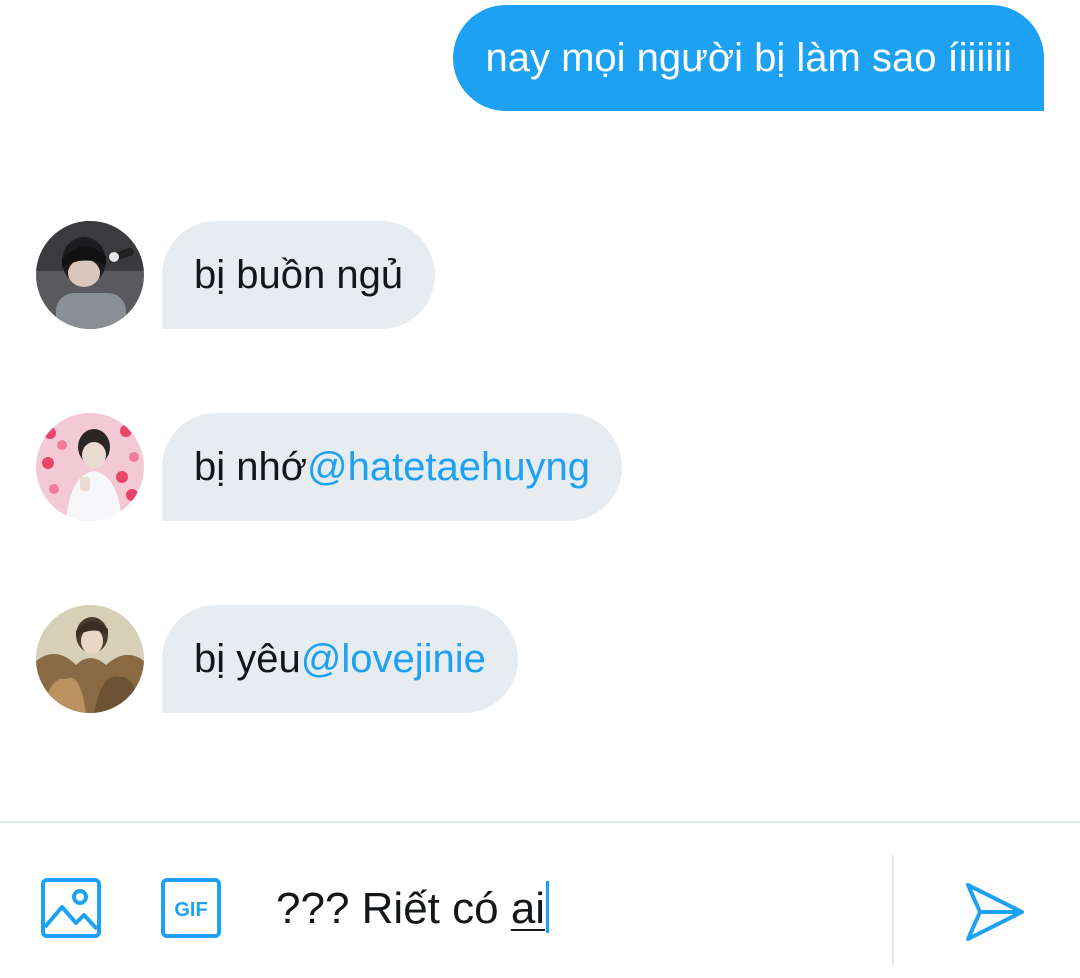  I want to click on mention-link: @lovejinie, so click(393, 659).